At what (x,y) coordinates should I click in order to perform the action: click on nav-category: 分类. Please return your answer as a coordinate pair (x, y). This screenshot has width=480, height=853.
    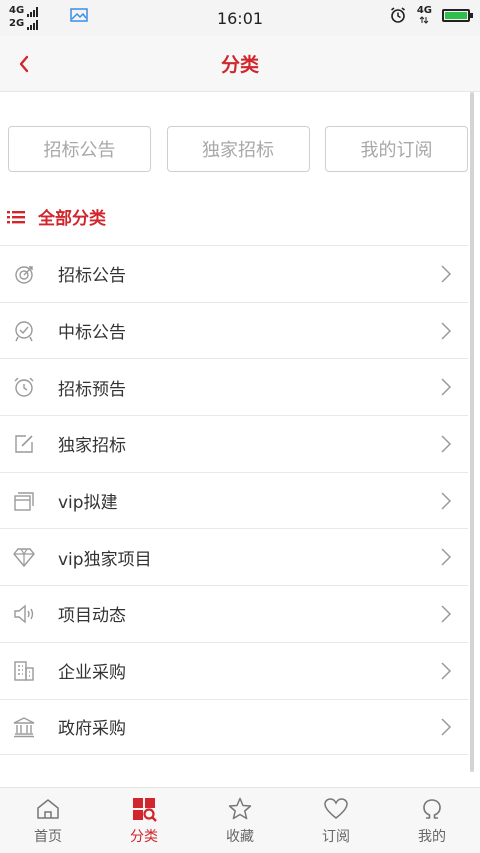
    Looking at the image, I should click on (144, 820).